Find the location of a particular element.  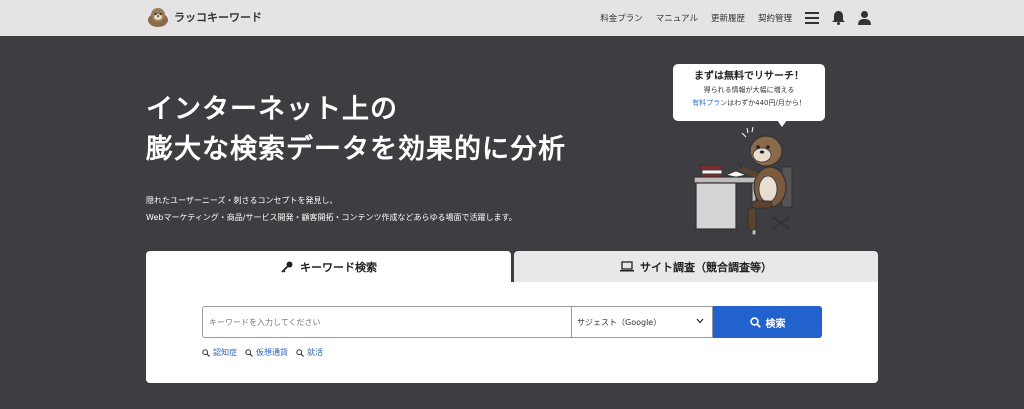

suggested-keyword-label: 就活 is located at coordinates (315, 352).